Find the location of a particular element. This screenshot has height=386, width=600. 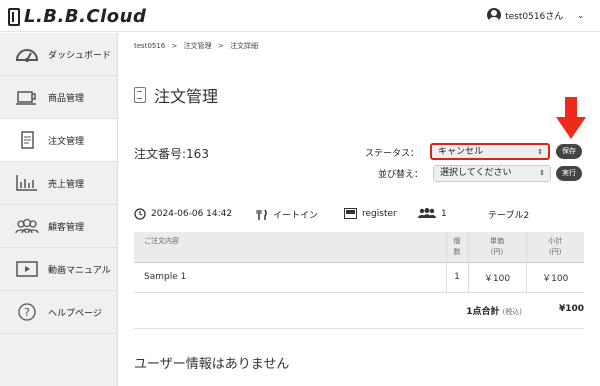

sidebar-item-orders: 注文管理 is located at coordinates (58, 140).